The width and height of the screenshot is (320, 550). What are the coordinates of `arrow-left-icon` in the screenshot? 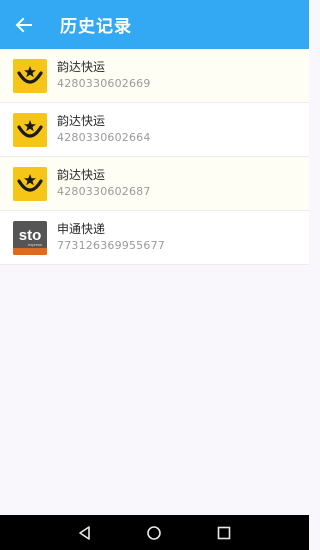 It's located at (23, 24).